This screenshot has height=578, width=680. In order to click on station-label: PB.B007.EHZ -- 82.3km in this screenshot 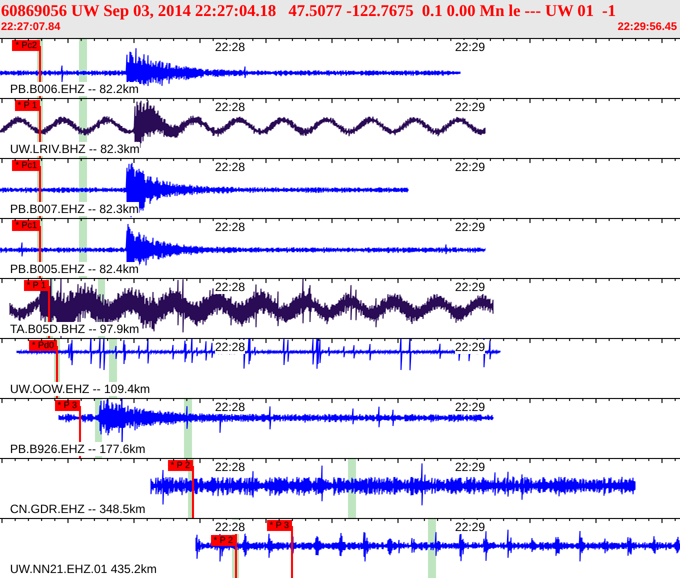, I will do `click(74, 209)`.